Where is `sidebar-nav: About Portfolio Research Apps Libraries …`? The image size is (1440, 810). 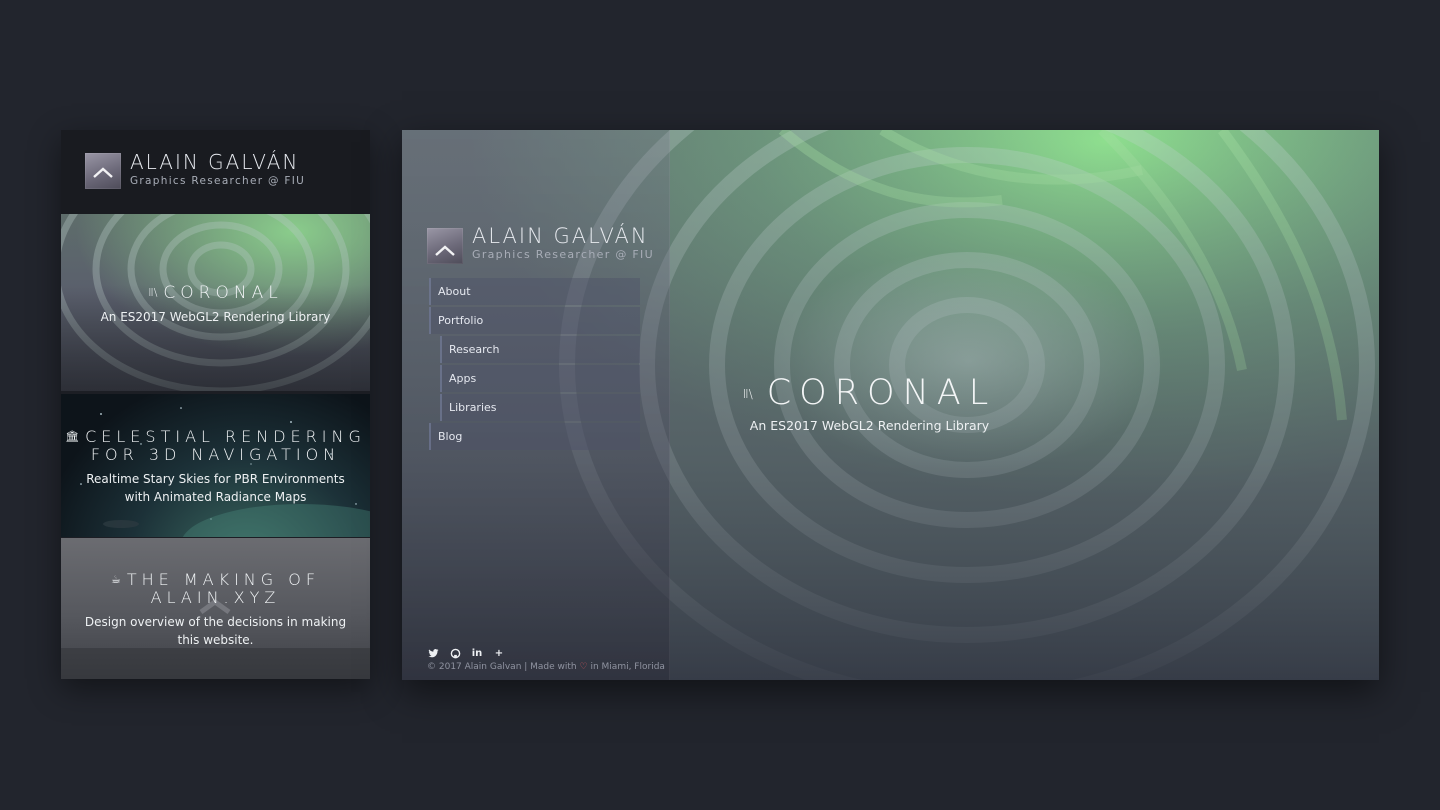 sidebar-nav: About Portfolio Research Apps Libraries … is located at coordinates (534, 365).